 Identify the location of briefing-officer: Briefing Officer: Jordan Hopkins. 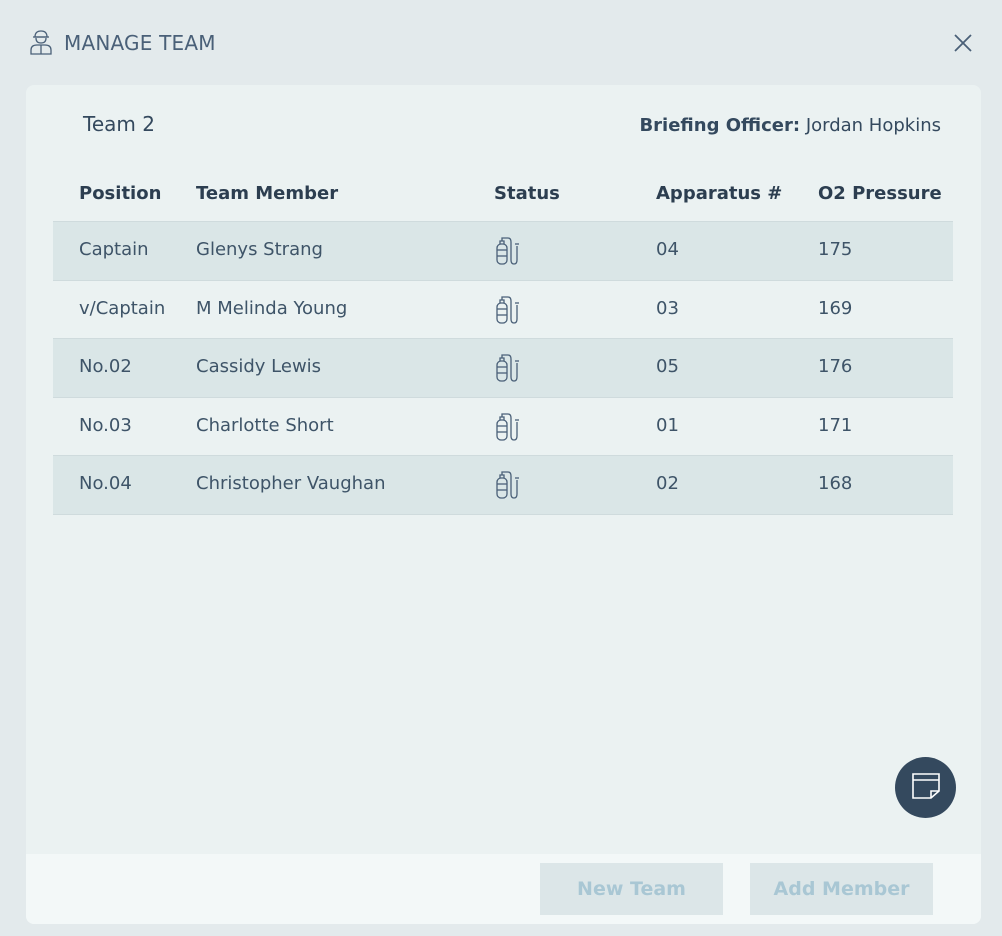
(790, 125).